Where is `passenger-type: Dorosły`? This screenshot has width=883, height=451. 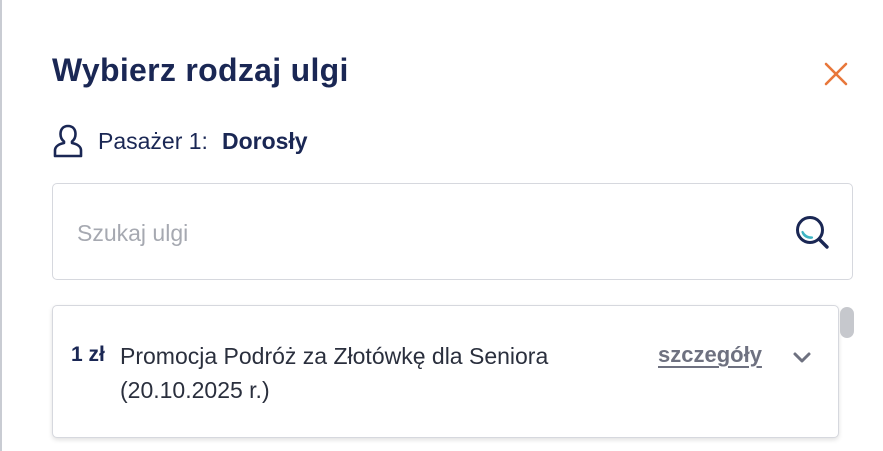 passenger-type: Dorosły is located at coordinates (264, 140).